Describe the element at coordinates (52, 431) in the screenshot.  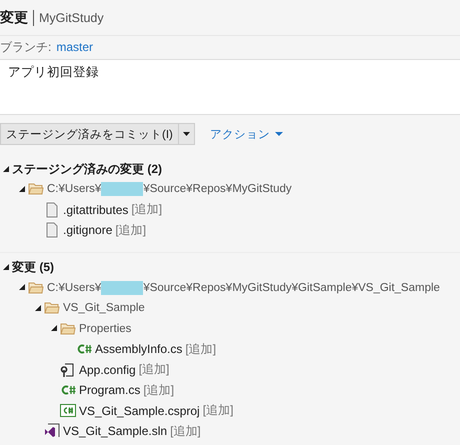
I see `solution-icon` at that location.